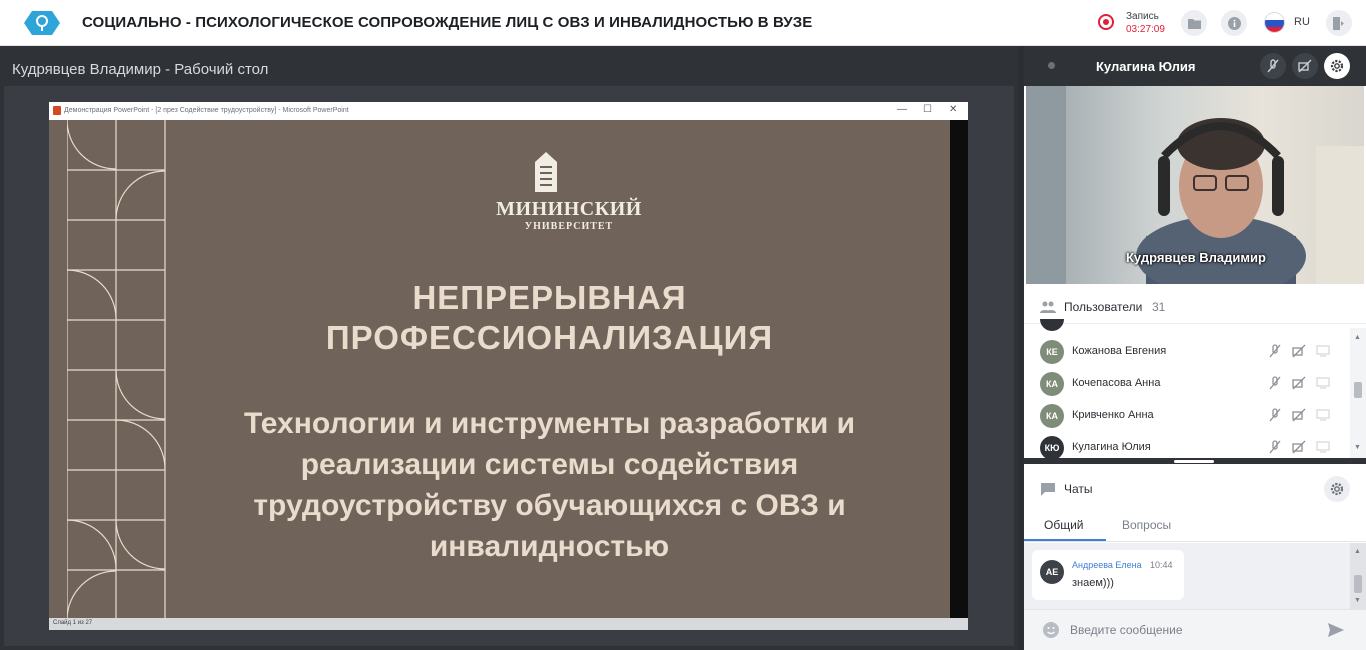 The image size is (1366, 650). Describe the element at coordinates (1116, 383) in the screenshot. I see `user-name: Кочепасова Анна` at that location.